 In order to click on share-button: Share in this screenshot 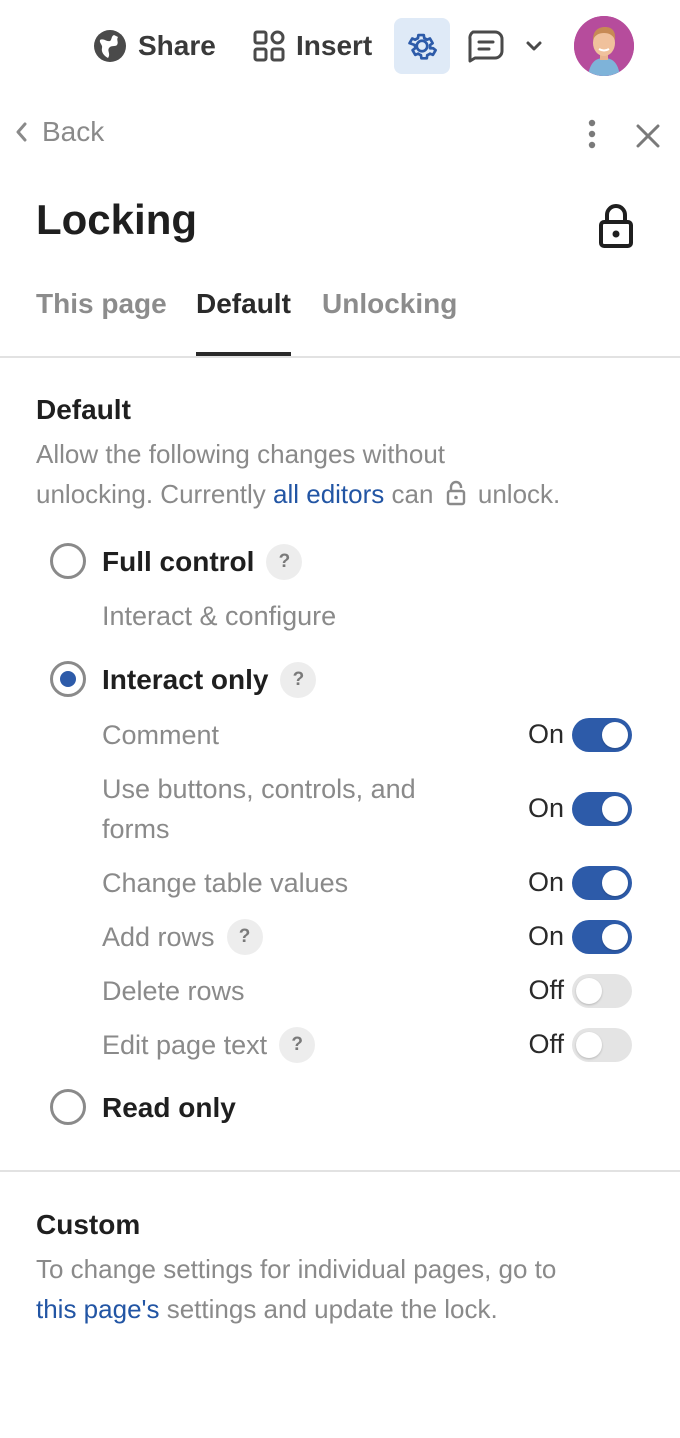, I will do `click(154, 46)`.